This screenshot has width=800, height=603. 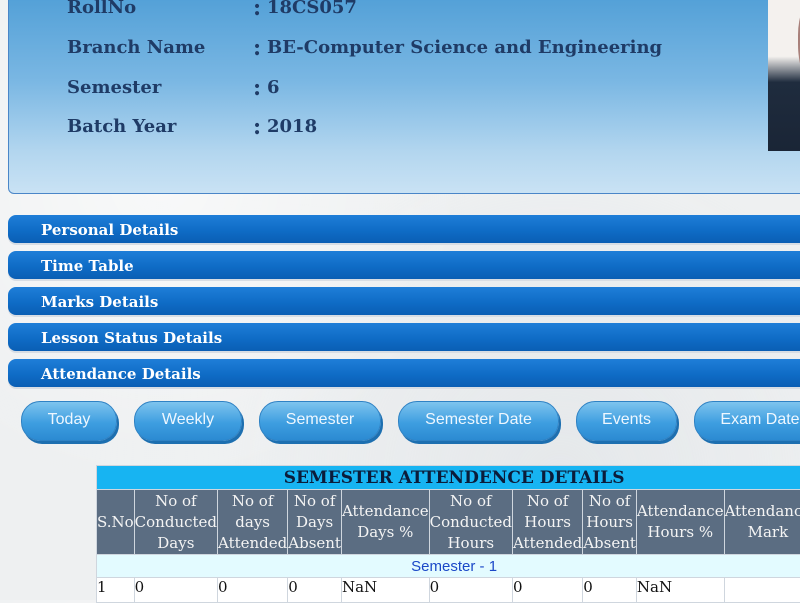 What do you see at coordinates (626, 421) in the screenshot?
I see `tab-events: Events` at bounding box center [626, 421].